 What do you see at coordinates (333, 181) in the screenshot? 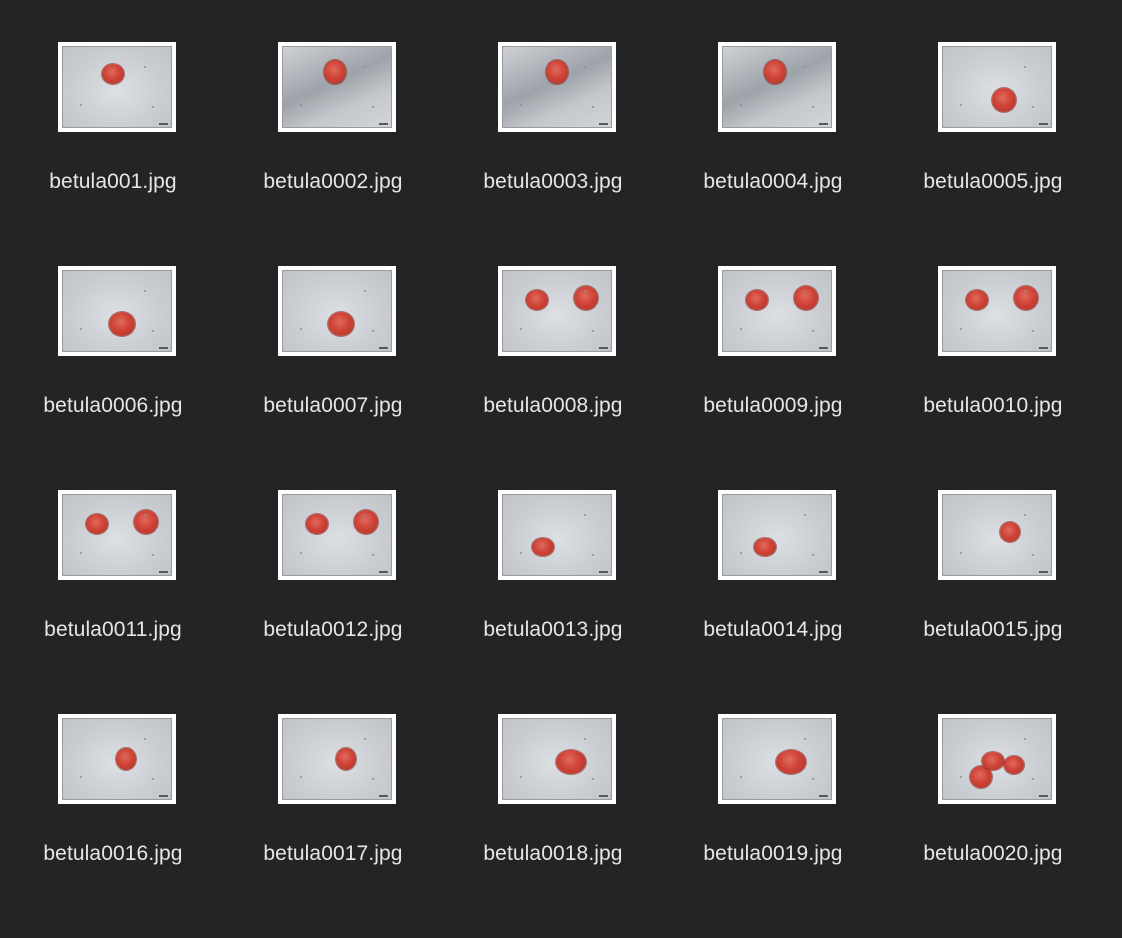
I see `file-name-label: betula0002.jpg` at bounding box center [333, 181].